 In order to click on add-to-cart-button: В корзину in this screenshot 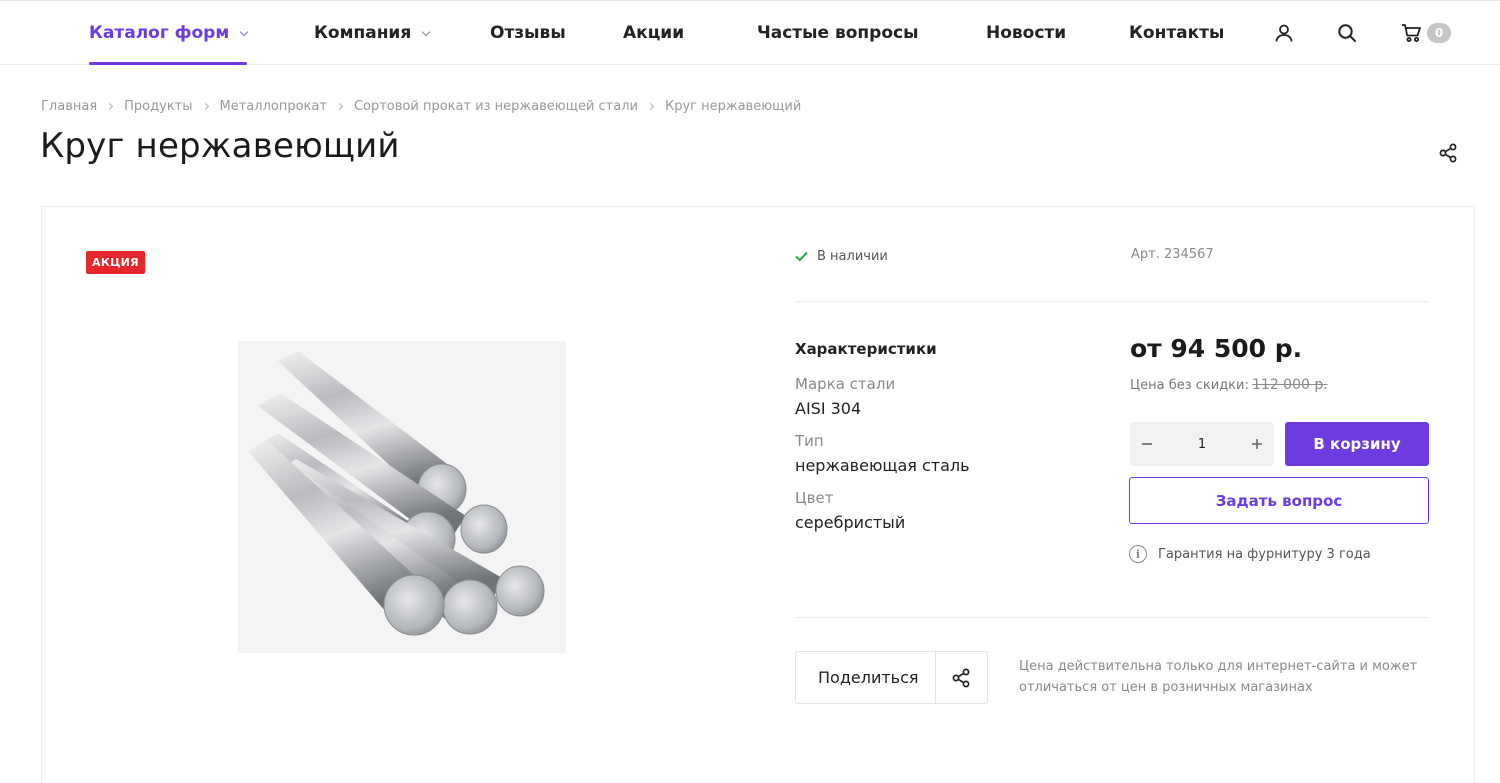, I will do `click(1357, 444)`.